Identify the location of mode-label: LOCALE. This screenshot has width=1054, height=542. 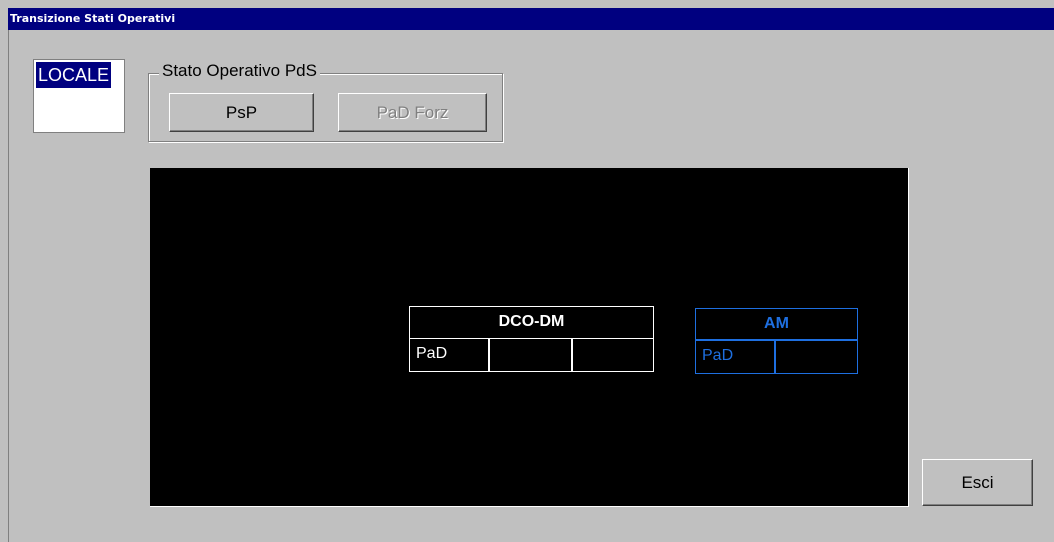
(74, 75).